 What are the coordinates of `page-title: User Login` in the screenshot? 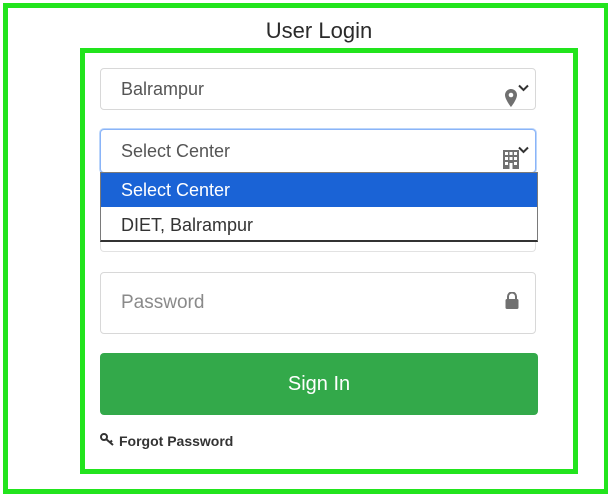 It's located at (319, 30).